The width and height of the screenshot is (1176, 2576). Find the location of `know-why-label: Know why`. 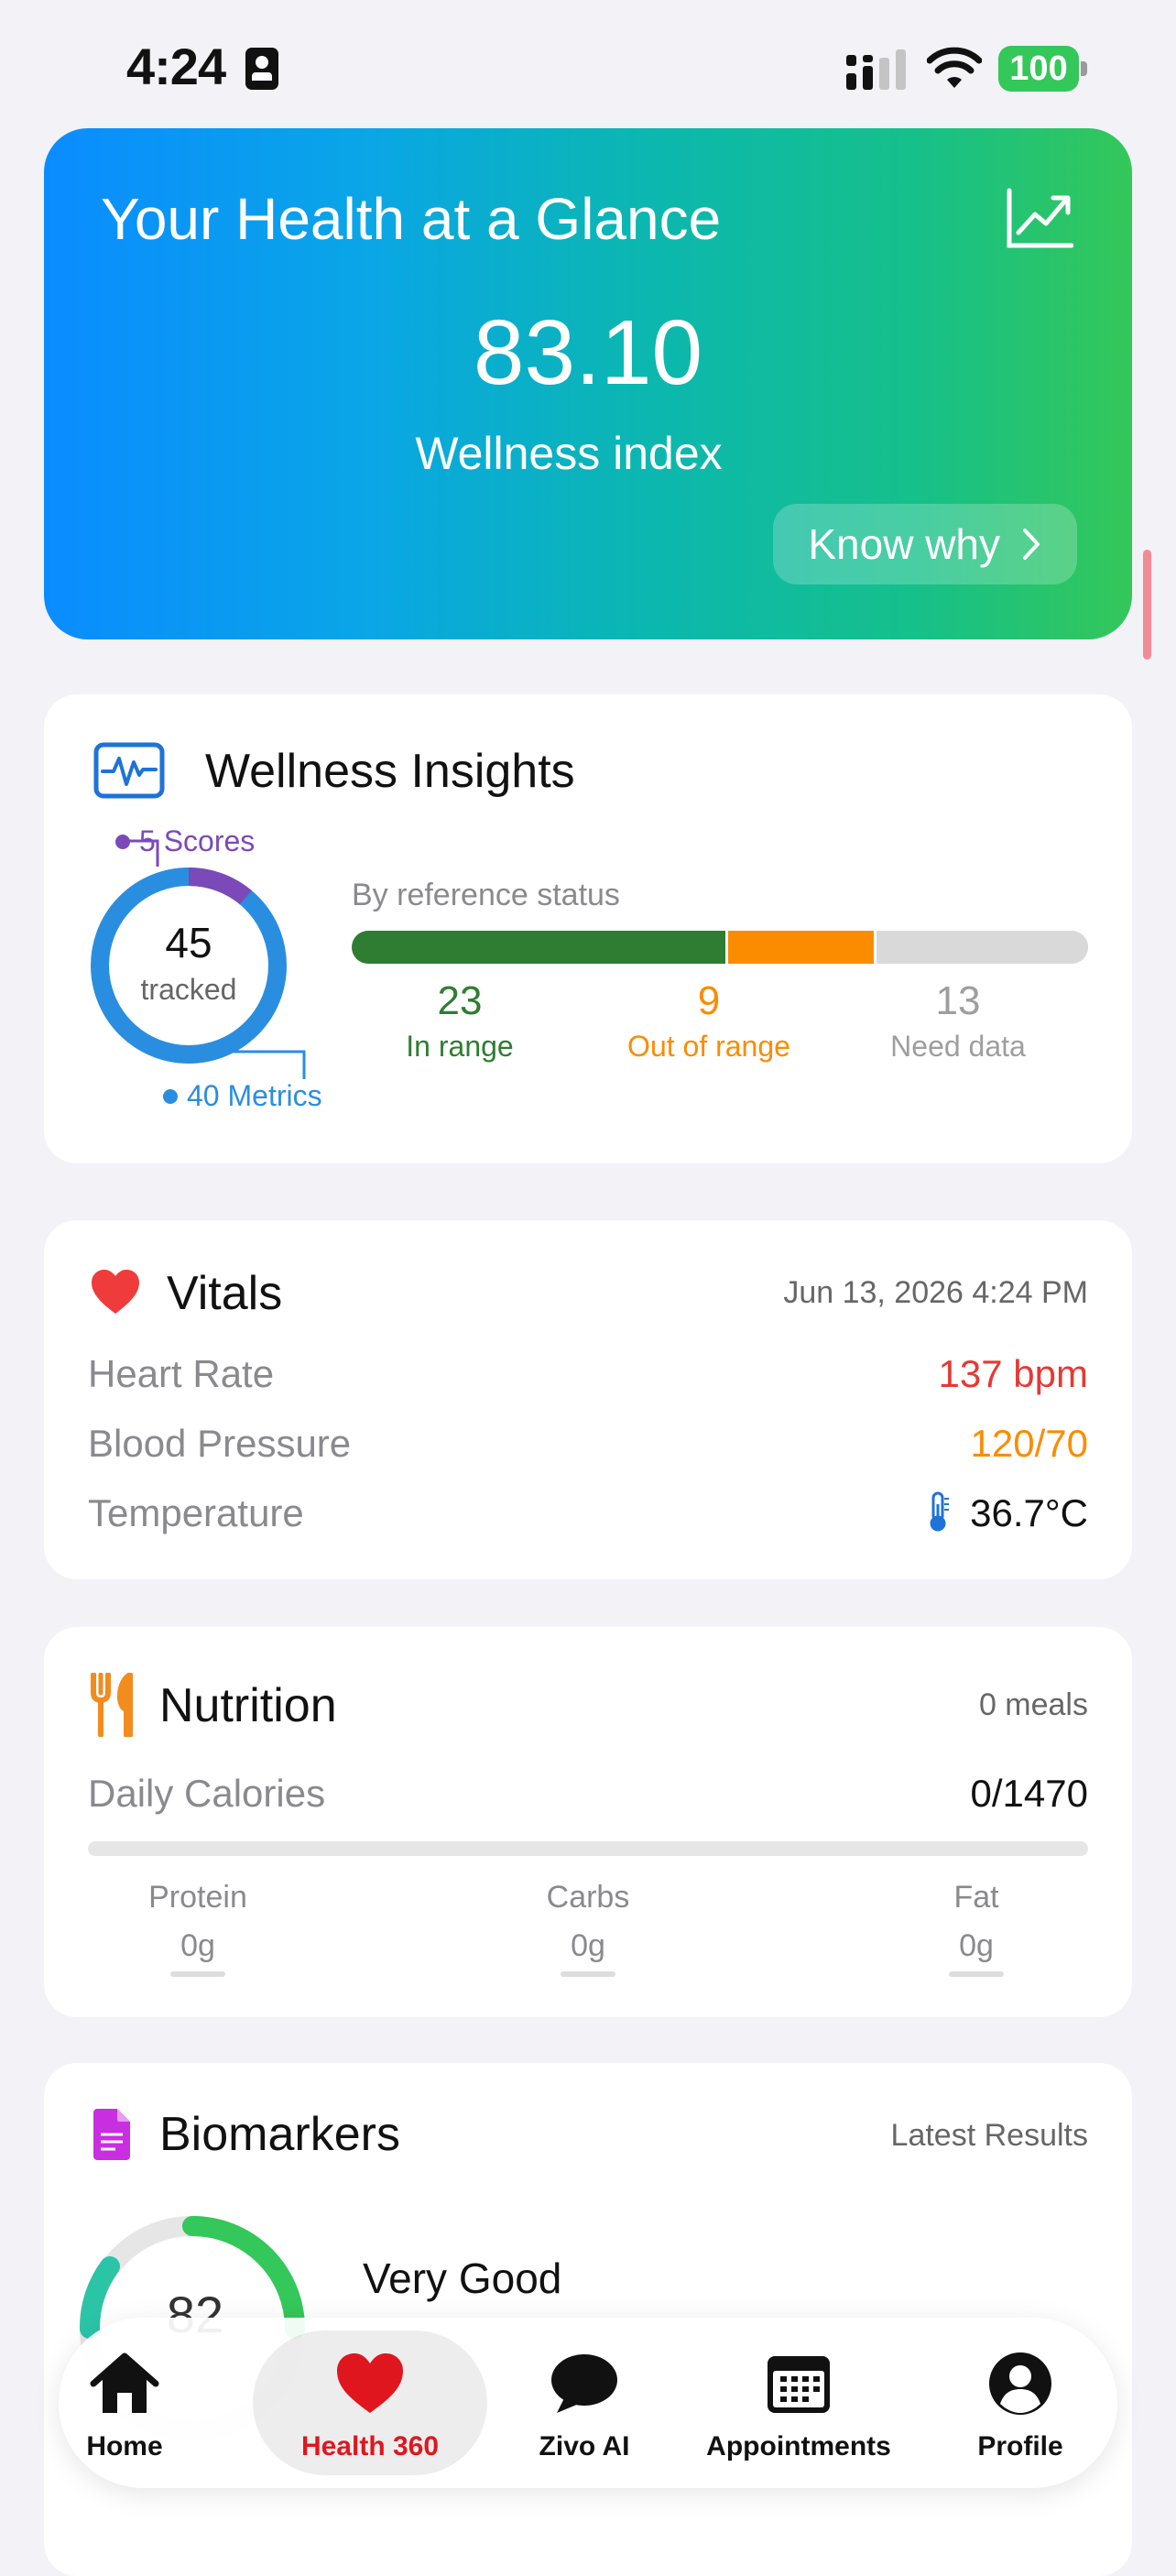

know-why-label: Know why is located at coordinates (904, 544).